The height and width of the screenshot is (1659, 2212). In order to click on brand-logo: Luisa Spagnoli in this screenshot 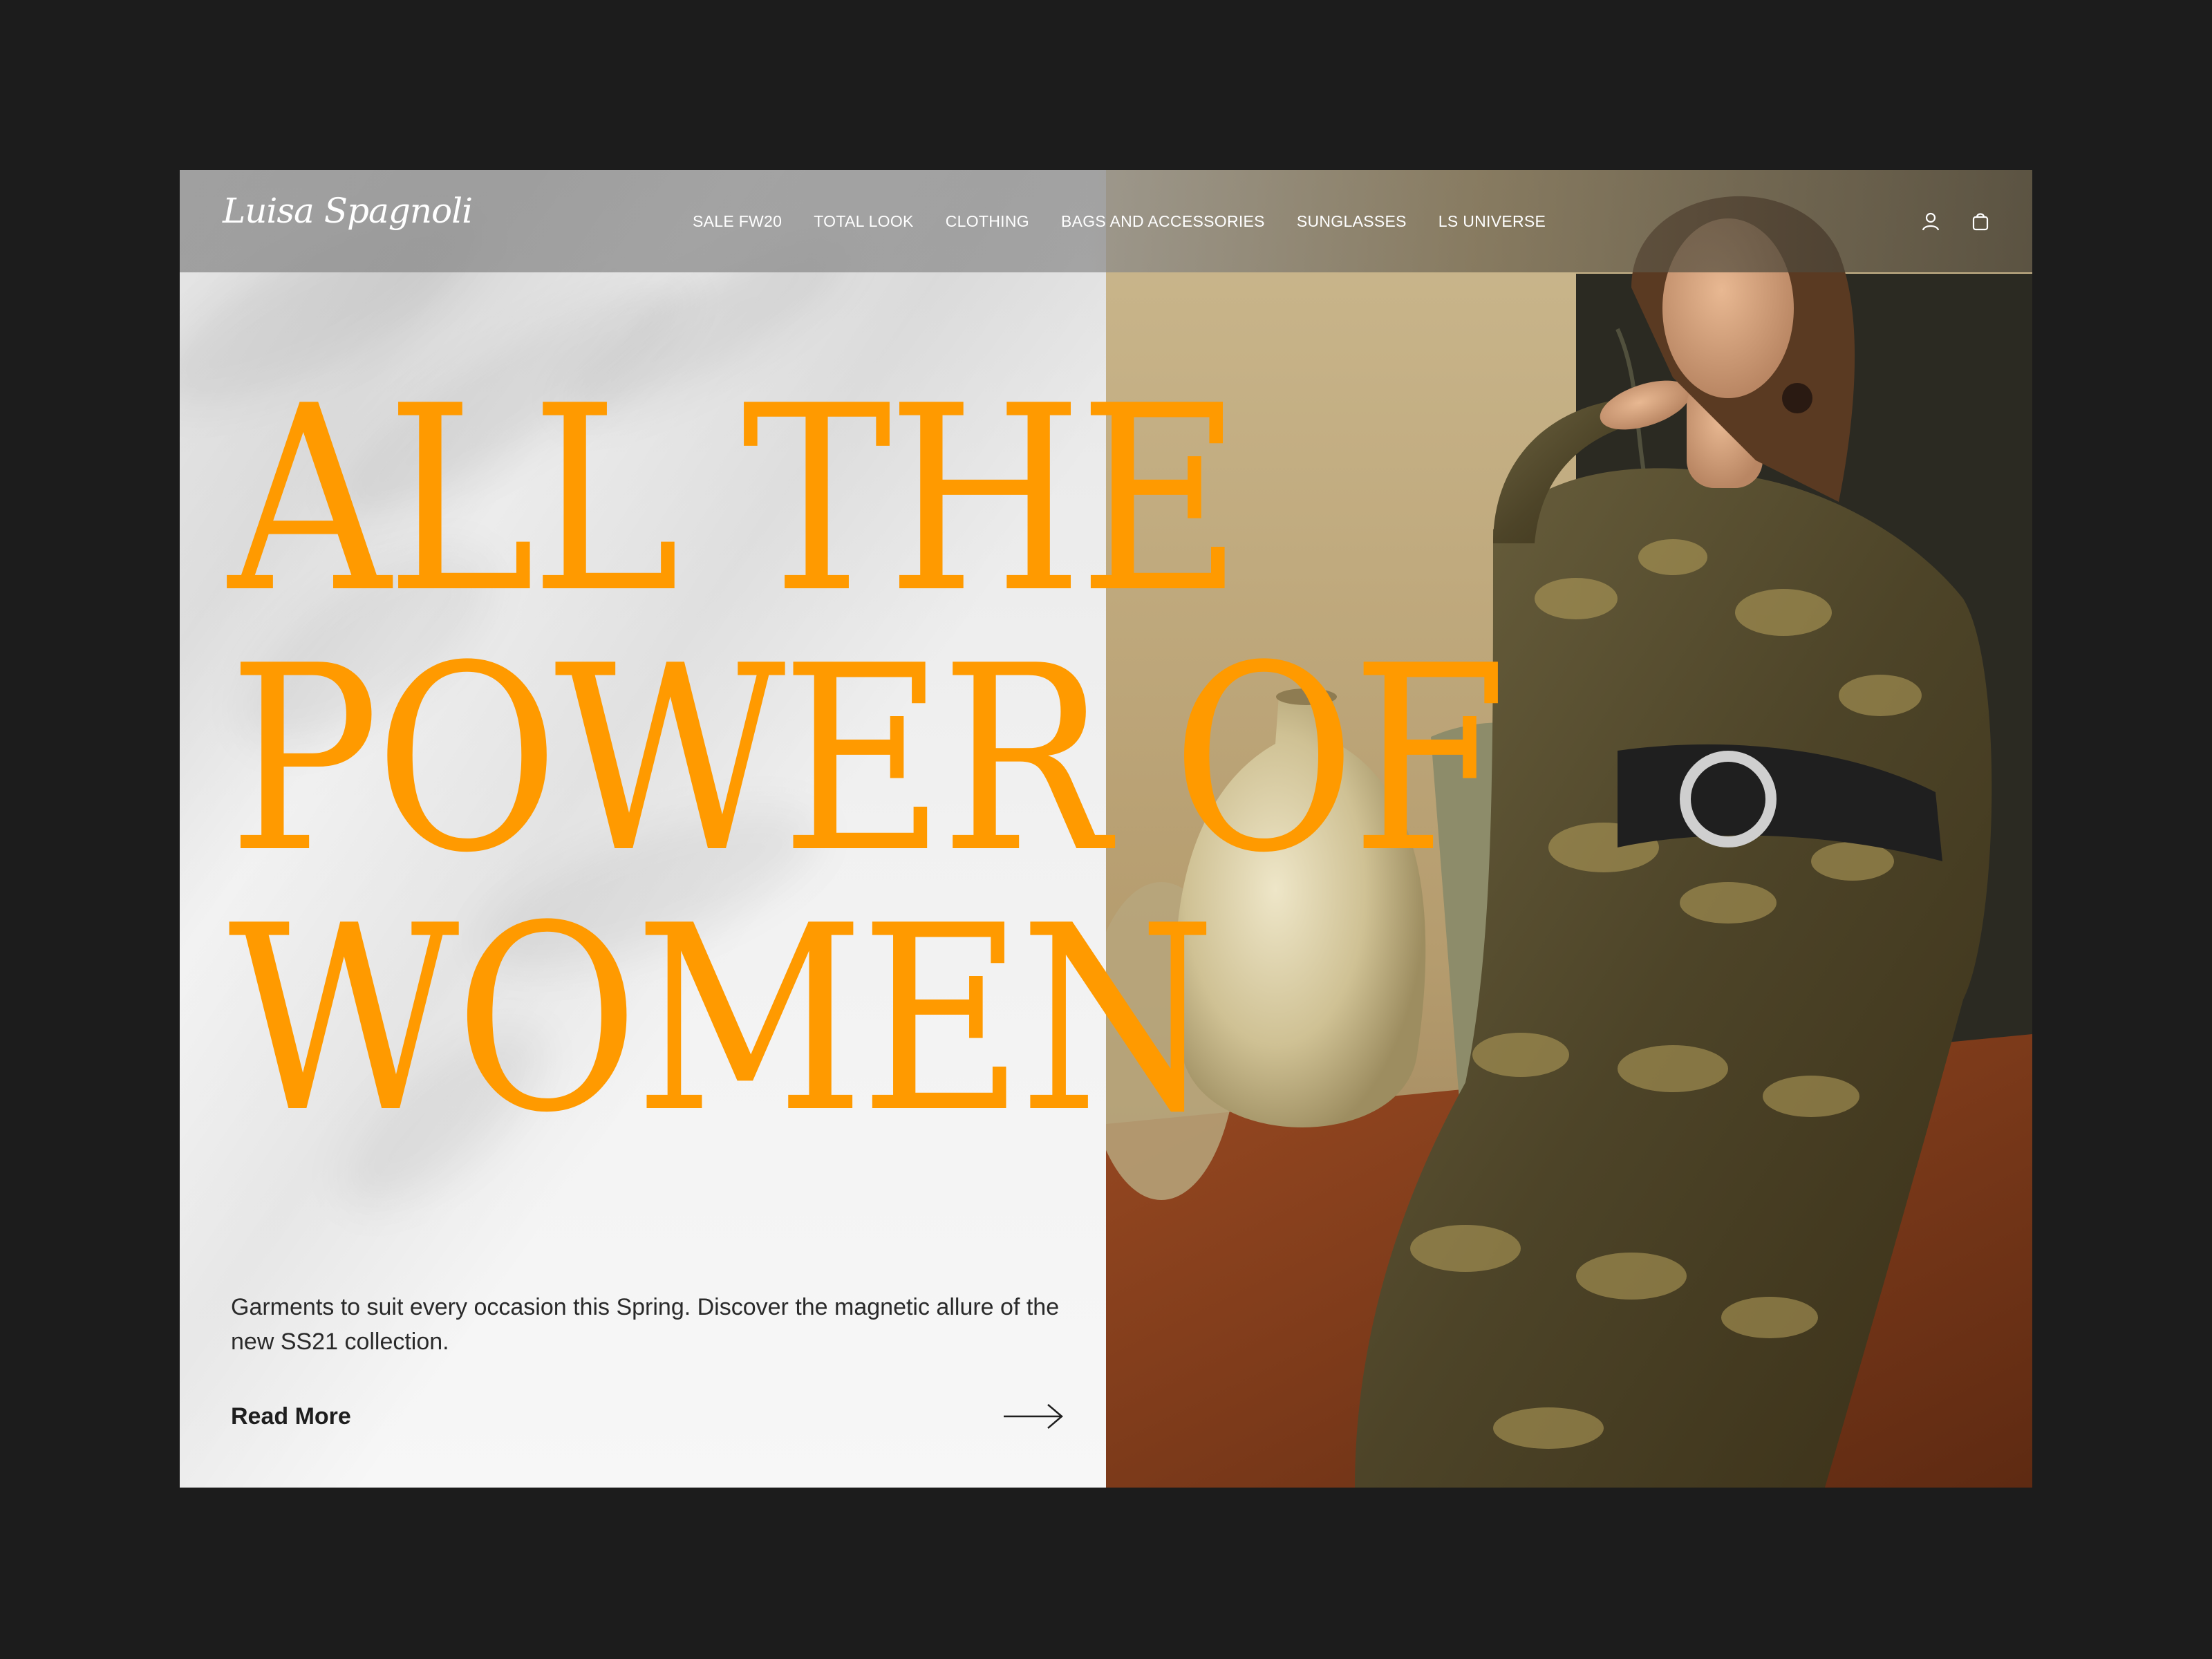, I will do `click(348, 211)`.